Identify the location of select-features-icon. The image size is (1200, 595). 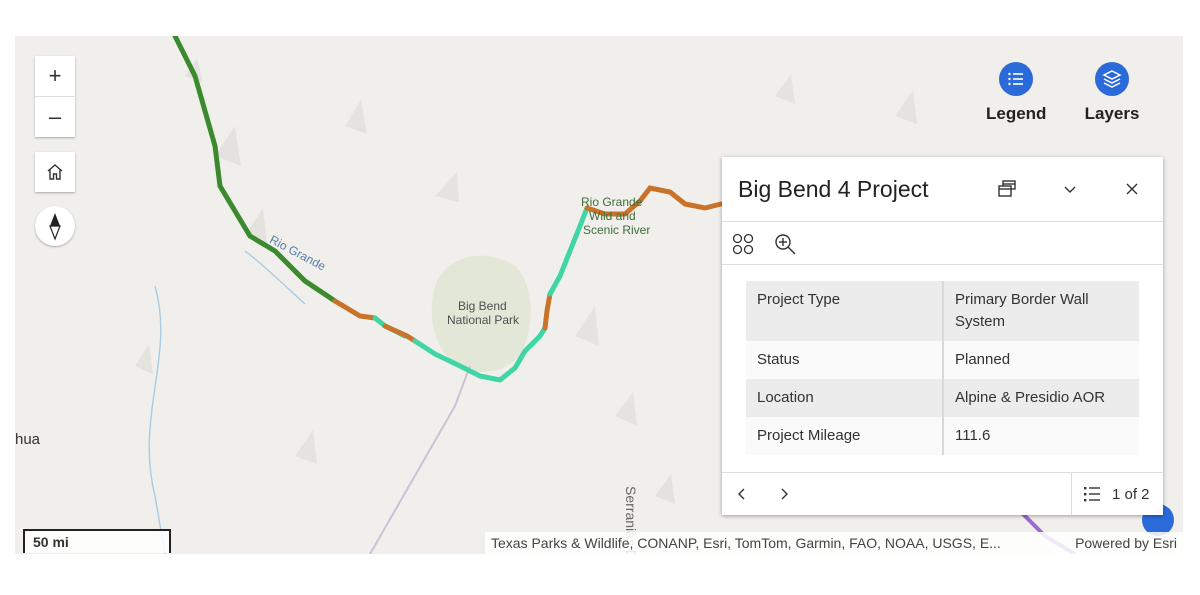
(743, 244).